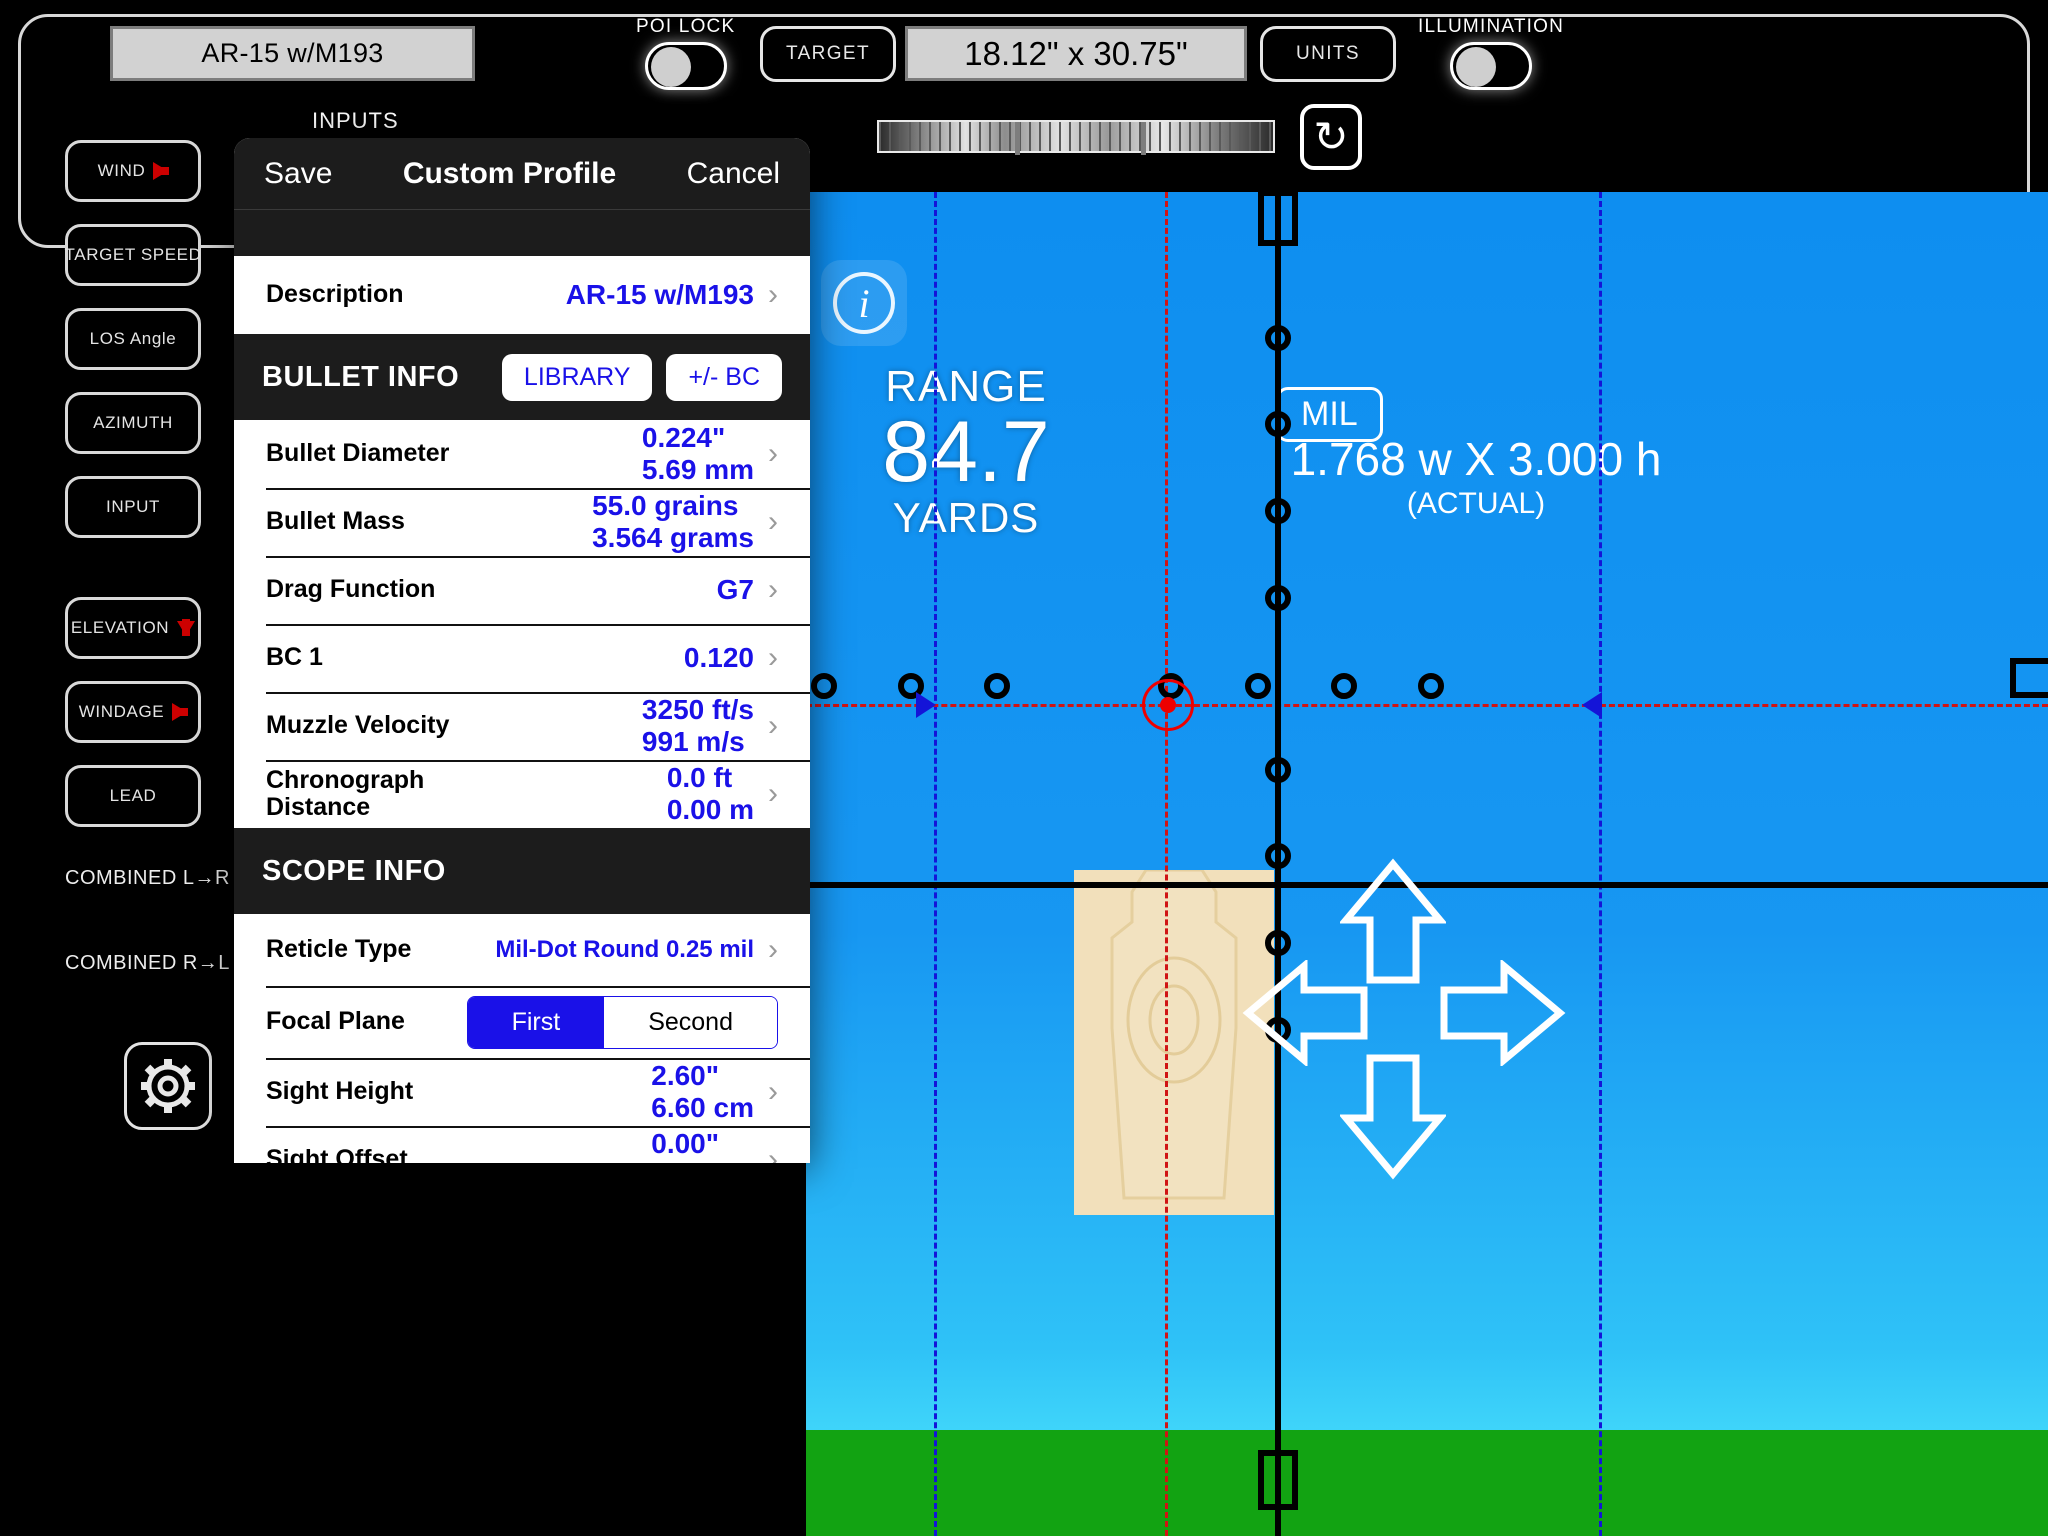 This screenshot has height=1536, width=2048. What do you see at coordinates (337, 1154) in the screenshot?
I see `sight-offset-label: Sight Offset` at bounding box center [337, 1154].